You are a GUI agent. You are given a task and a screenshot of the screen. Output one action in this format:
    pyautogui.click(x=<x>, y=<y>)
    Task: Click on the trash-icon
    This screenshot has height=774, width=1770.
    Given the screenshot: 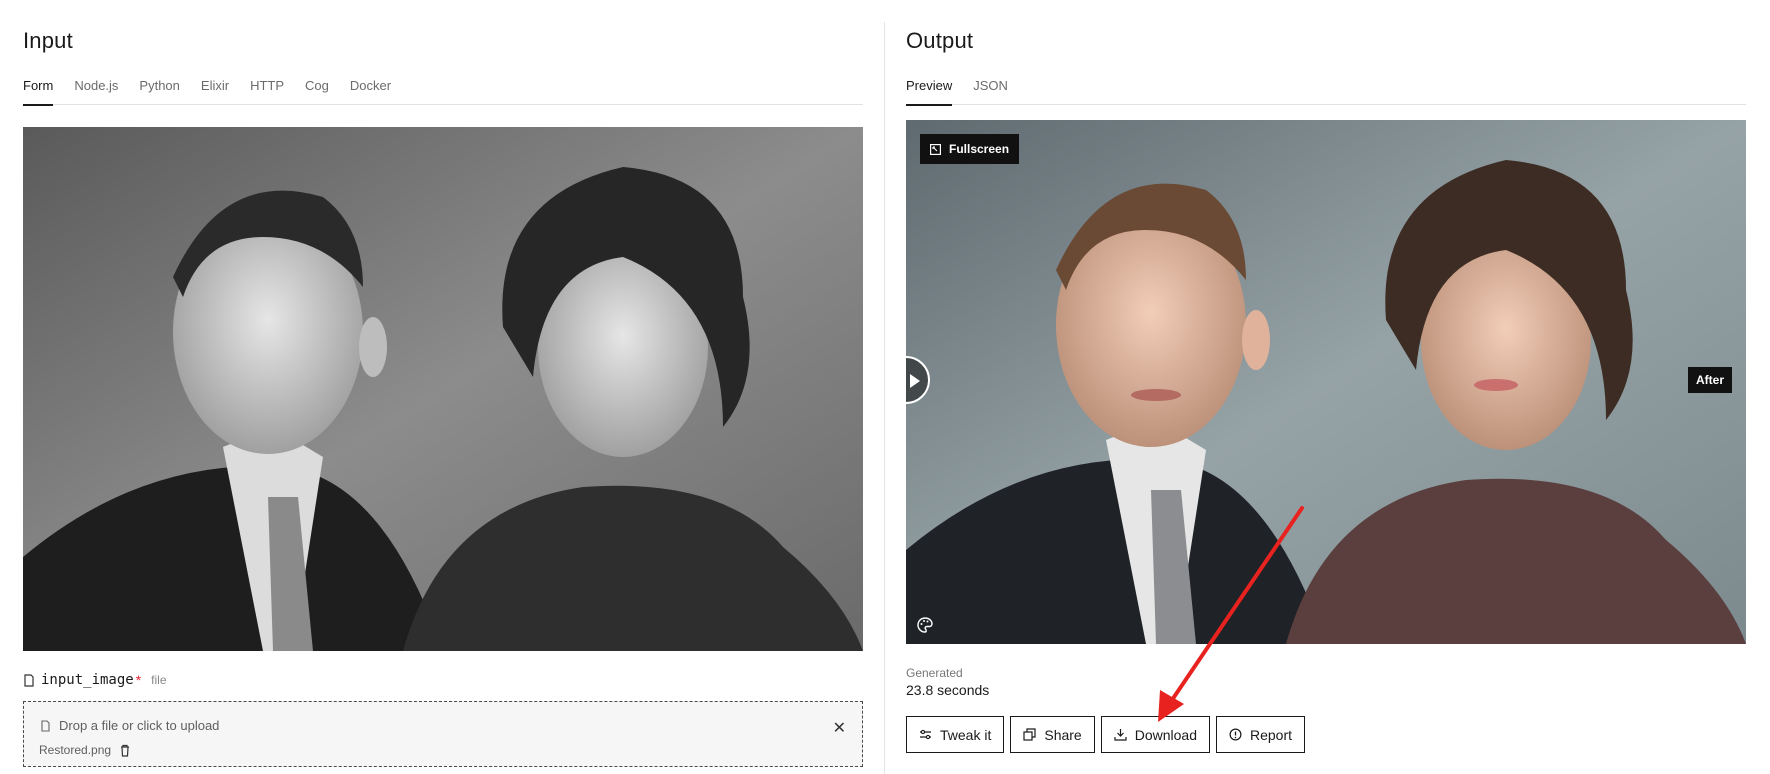 What is the action you would take?
    pyautogui.click(x=125, y=750)
    